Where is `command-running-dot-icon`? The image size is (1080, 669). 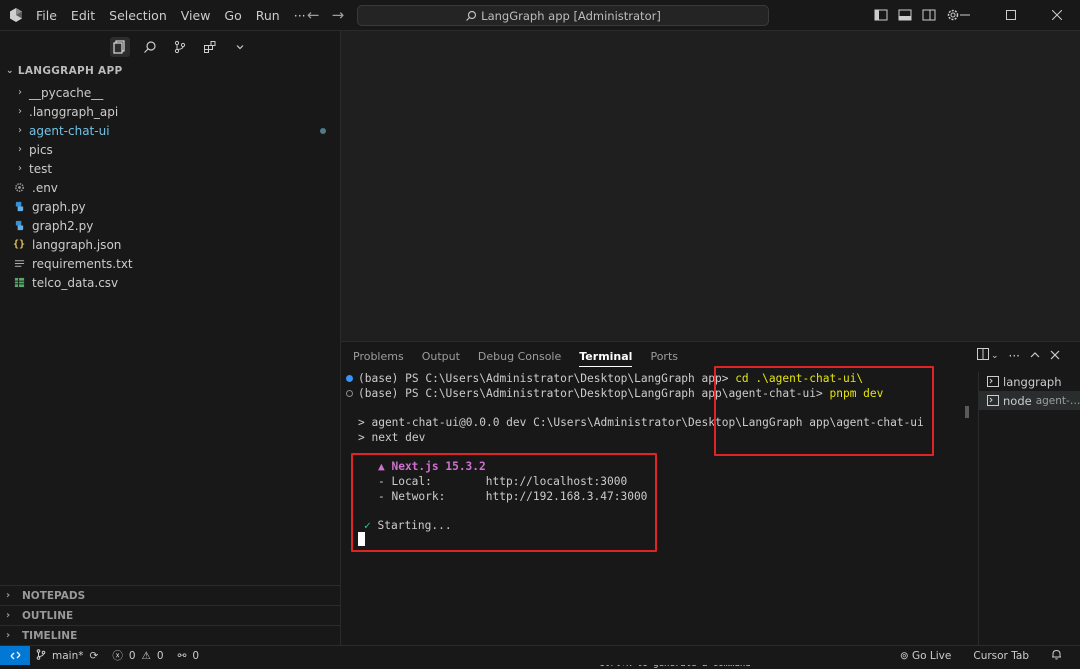
command-running-dot-icon is located at coordinates (349, 393).